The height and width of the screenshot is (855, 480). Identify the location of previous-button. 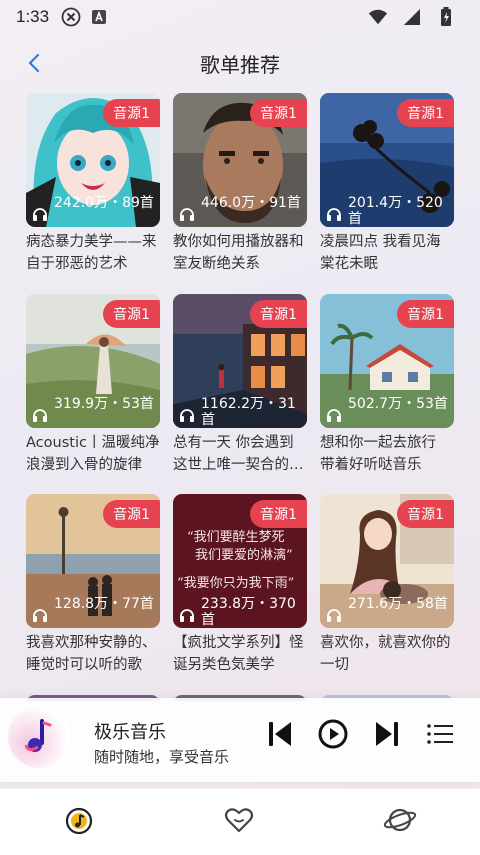
(280, 734).